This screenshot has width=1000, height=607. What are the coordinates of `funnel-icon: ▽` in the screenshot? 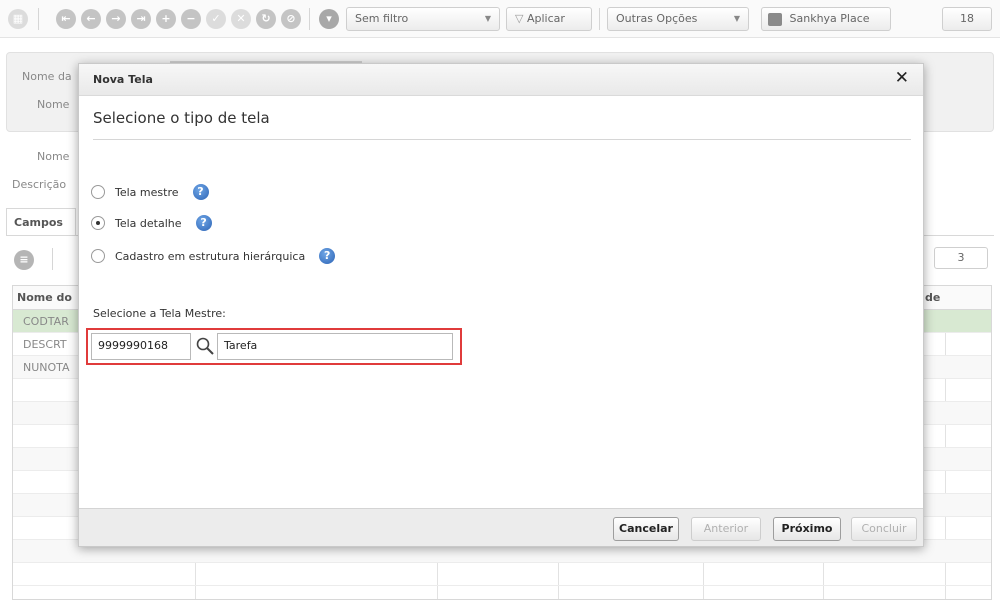 It's located at (519, 18).